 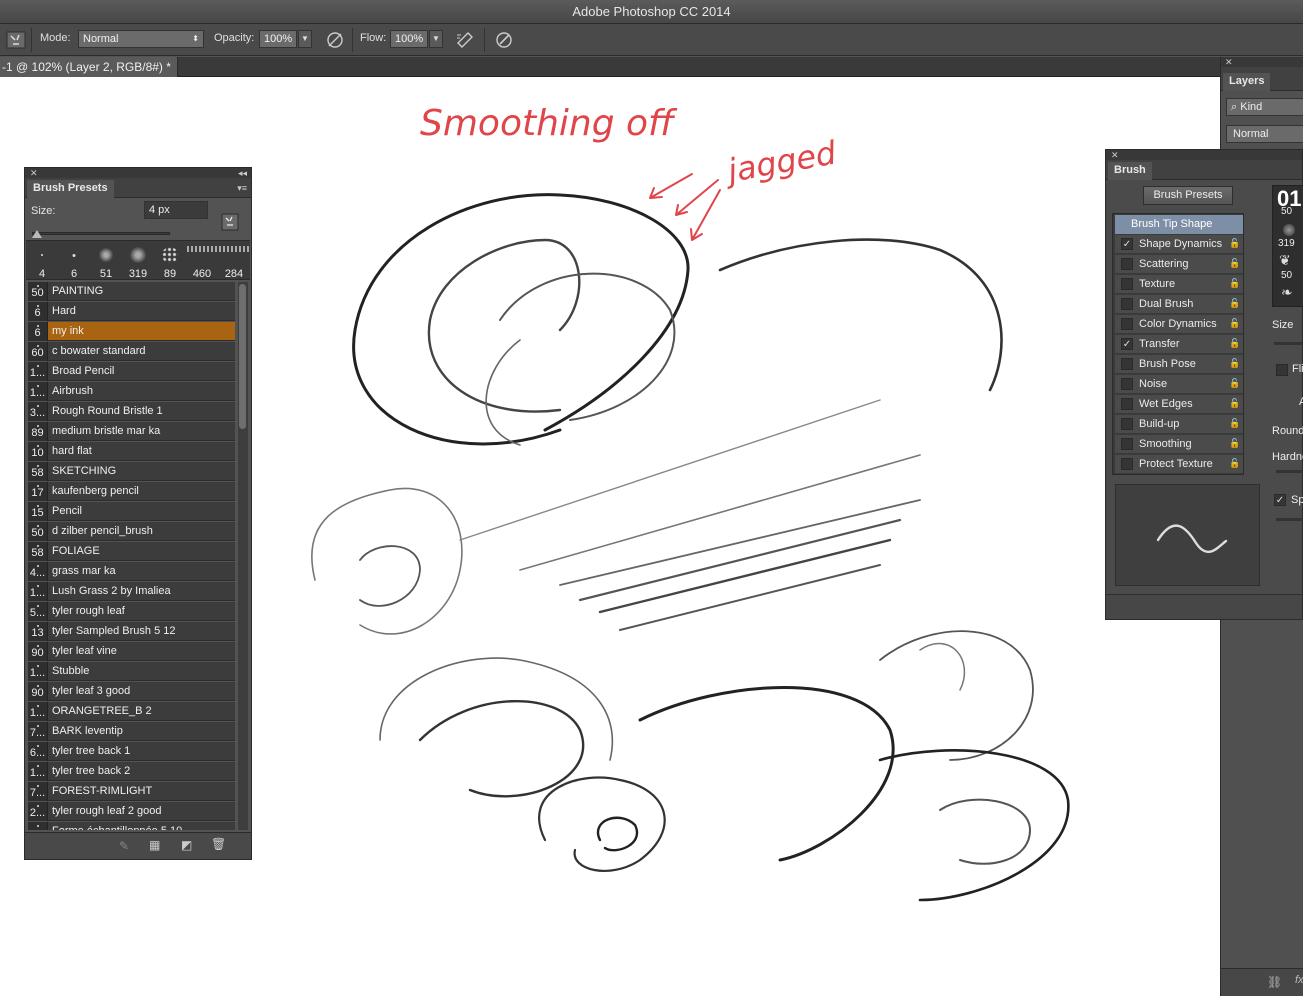 What do you see at coordinates (131, 791) in the screenshot?
I see `brush-preset-item: 7... FOREST-RIMLIGHT` at bounding box center [131, 791].